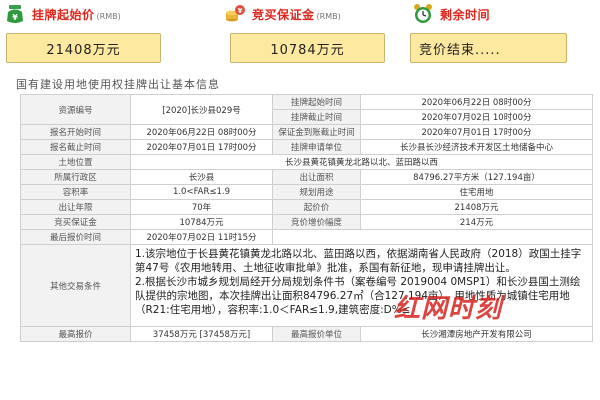 This screenshot has width=600, height=400. I want to click on applicant-key: 挂牌申请单位, so click(316, 147).